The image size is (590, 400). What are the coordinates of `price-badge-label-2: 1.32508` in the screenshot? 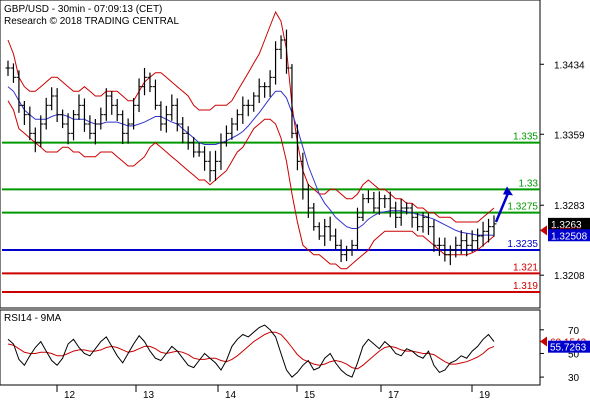 It's located at (569, 236).